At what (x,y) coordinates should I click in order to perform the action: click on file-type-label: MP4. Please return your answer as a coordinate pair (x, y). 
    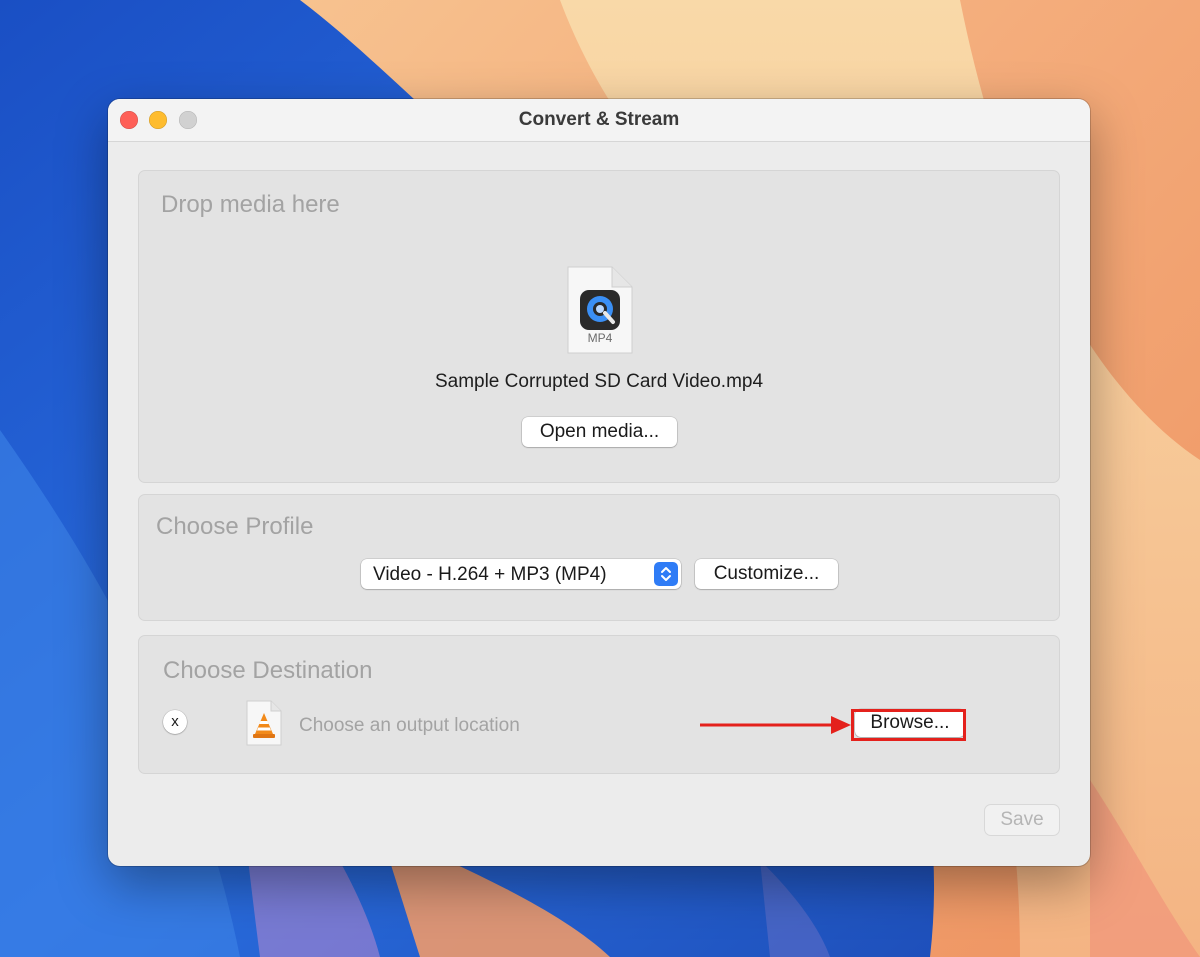
    Looking at the image, I should click on (600, 338).